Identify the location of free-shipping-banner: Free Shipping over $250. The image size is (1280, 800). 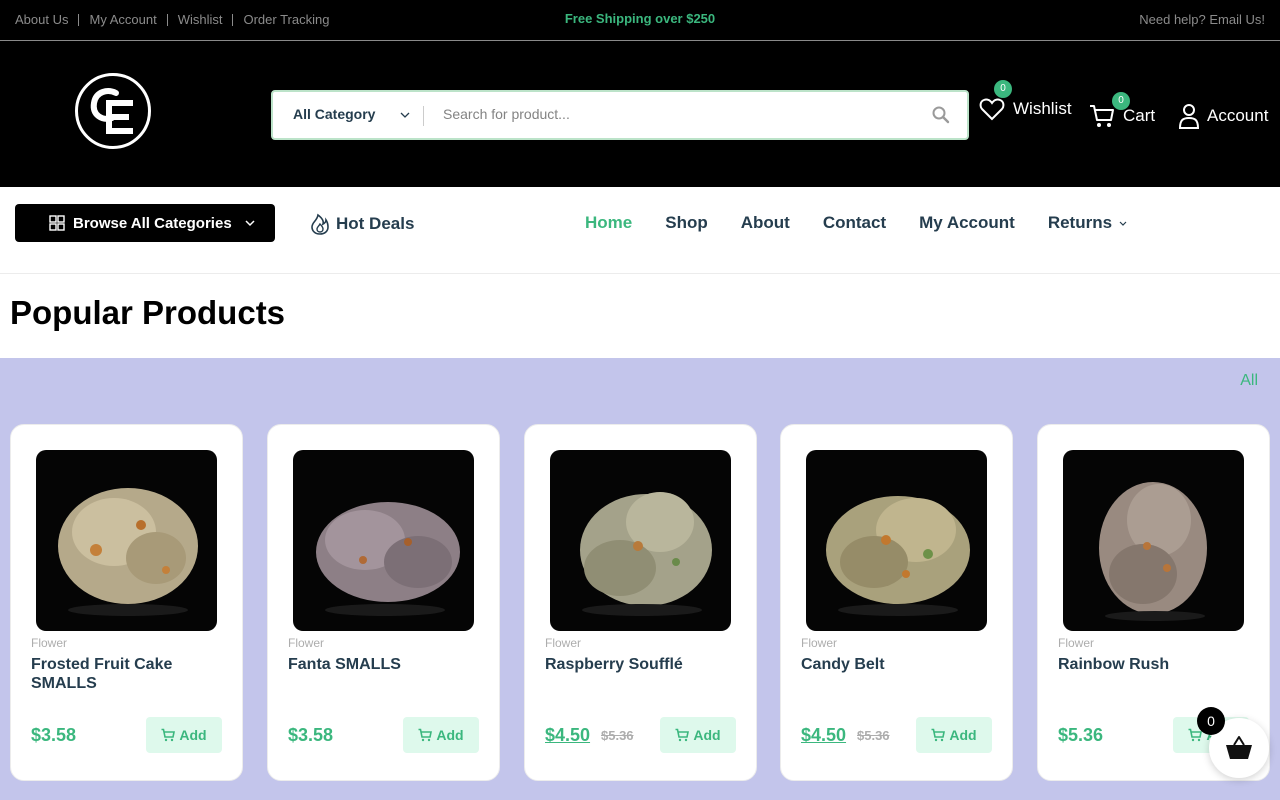
(640, 18).